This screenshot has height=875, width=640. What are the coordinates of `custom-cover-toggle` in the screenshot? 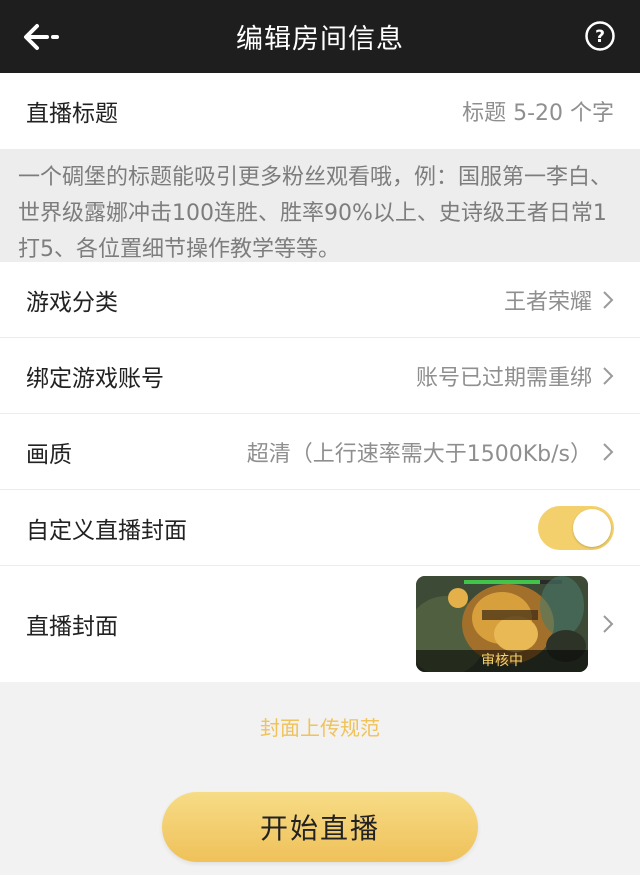 It's located at (576, 527).